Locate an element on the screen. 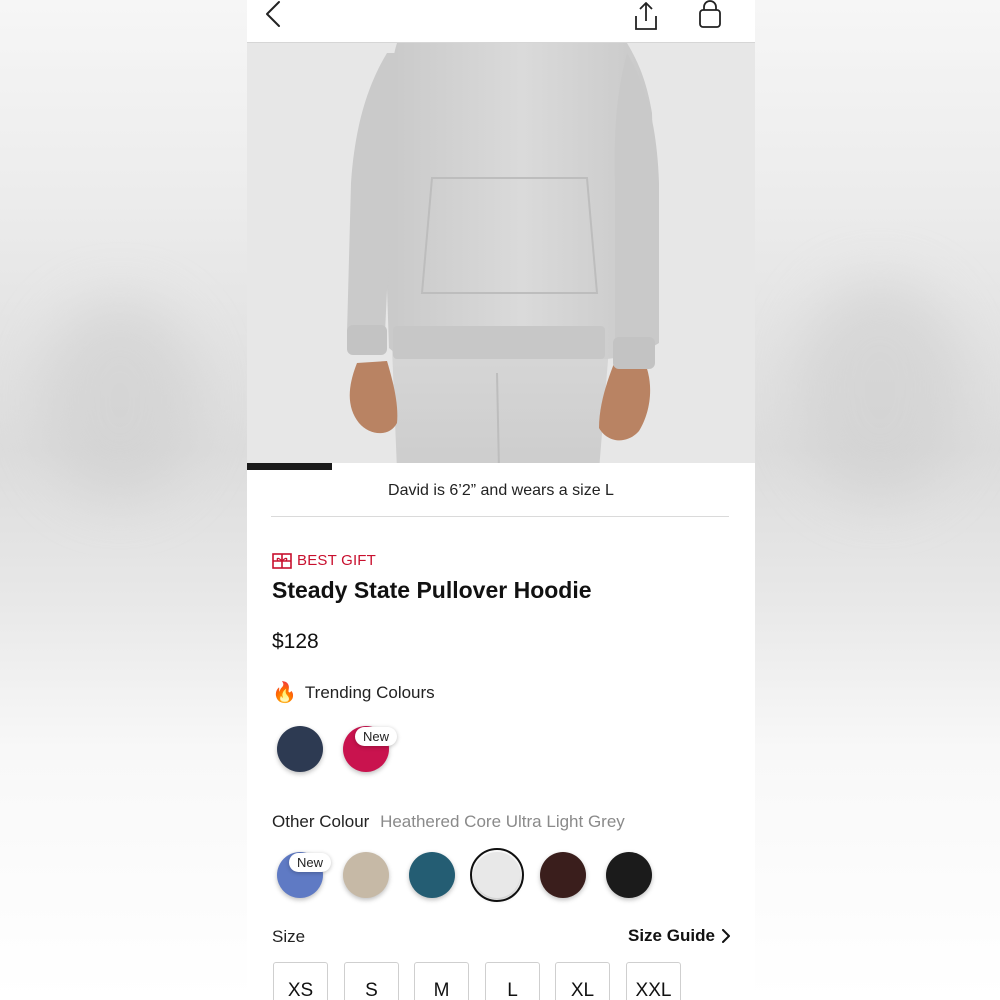 Image resolution: width=1000 pixels, height=1000 pixels. top-nav-bar is located at coordinates (501, 21).